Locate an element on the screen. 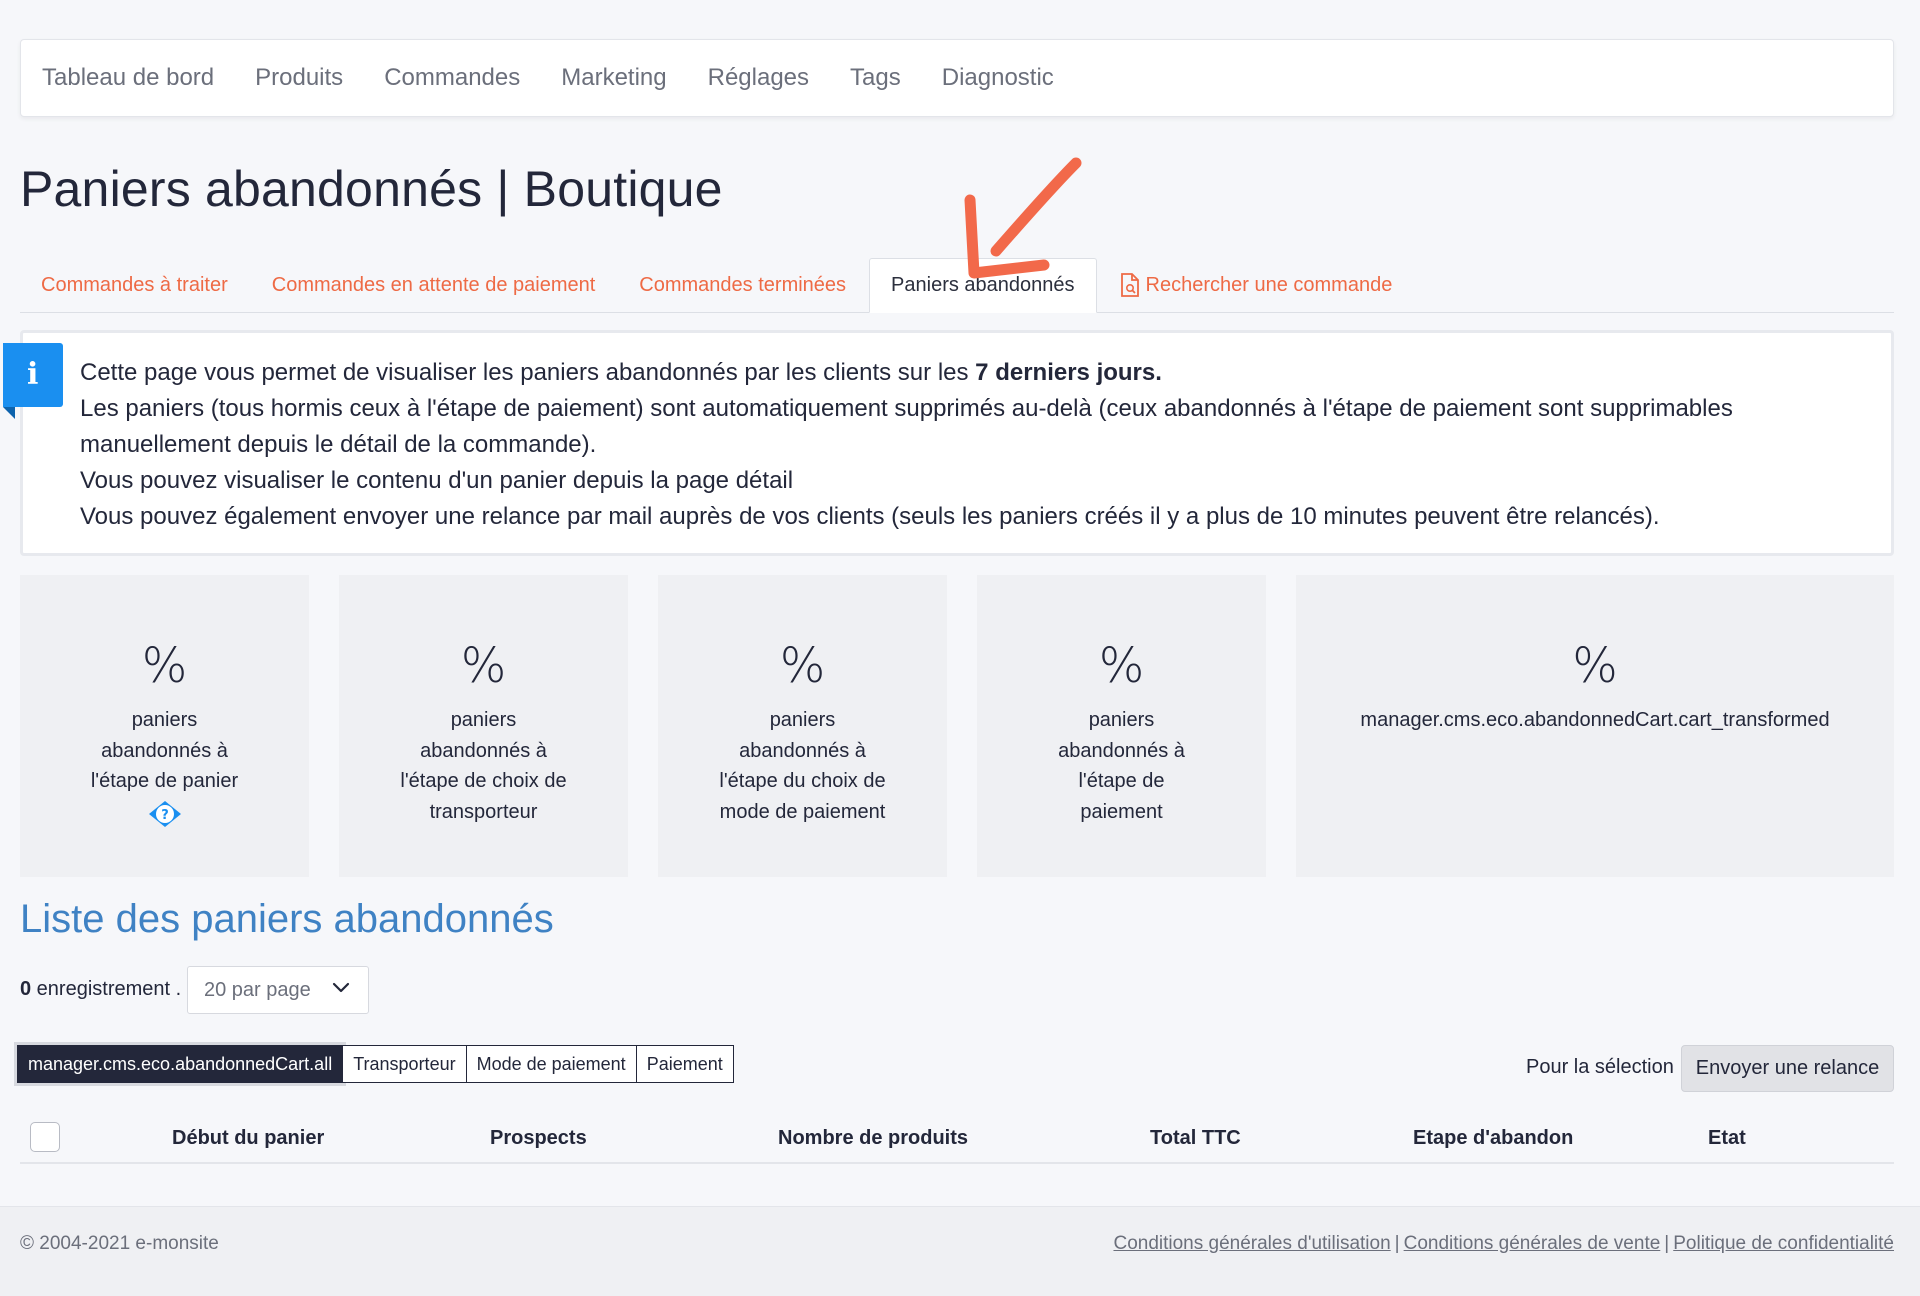 The width and height of the screenshot is (1920, 1296). stat-label: paniers abandonnés à l'étape de paiement is located at coordinates (1121, 766).